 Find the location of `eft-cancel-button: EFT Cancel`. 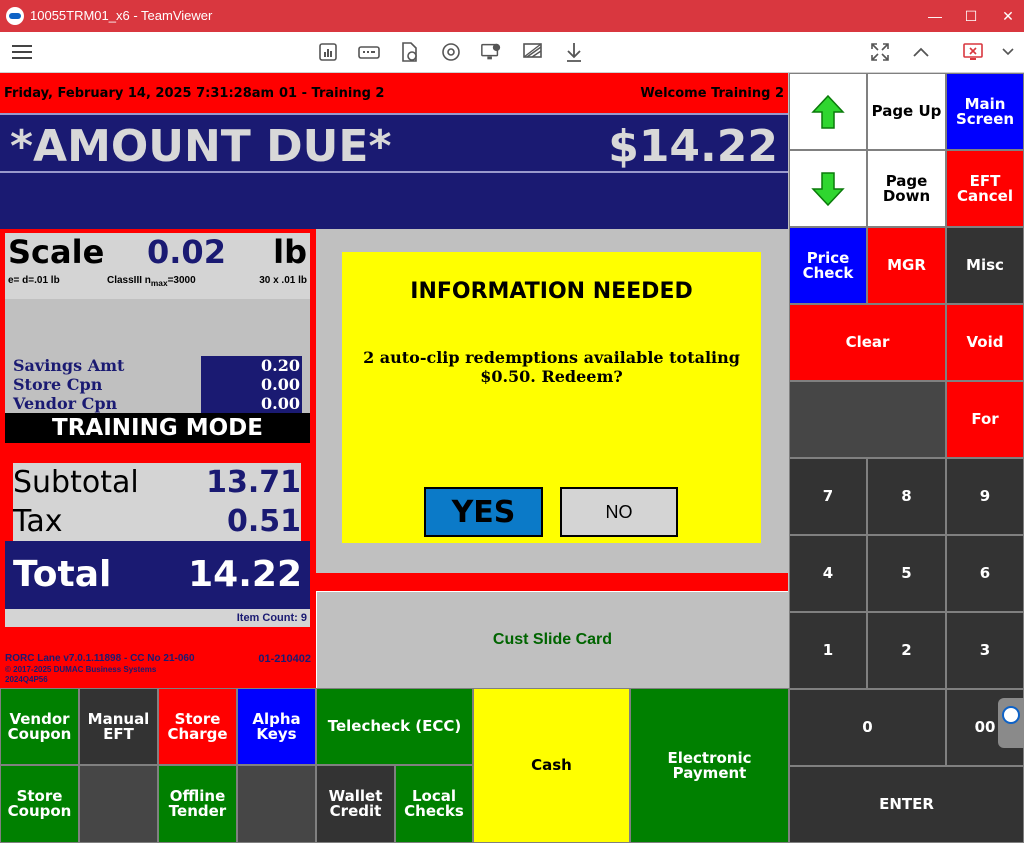

eft-cancel-button: EFT Cancel is located at coordinates (985, 188).